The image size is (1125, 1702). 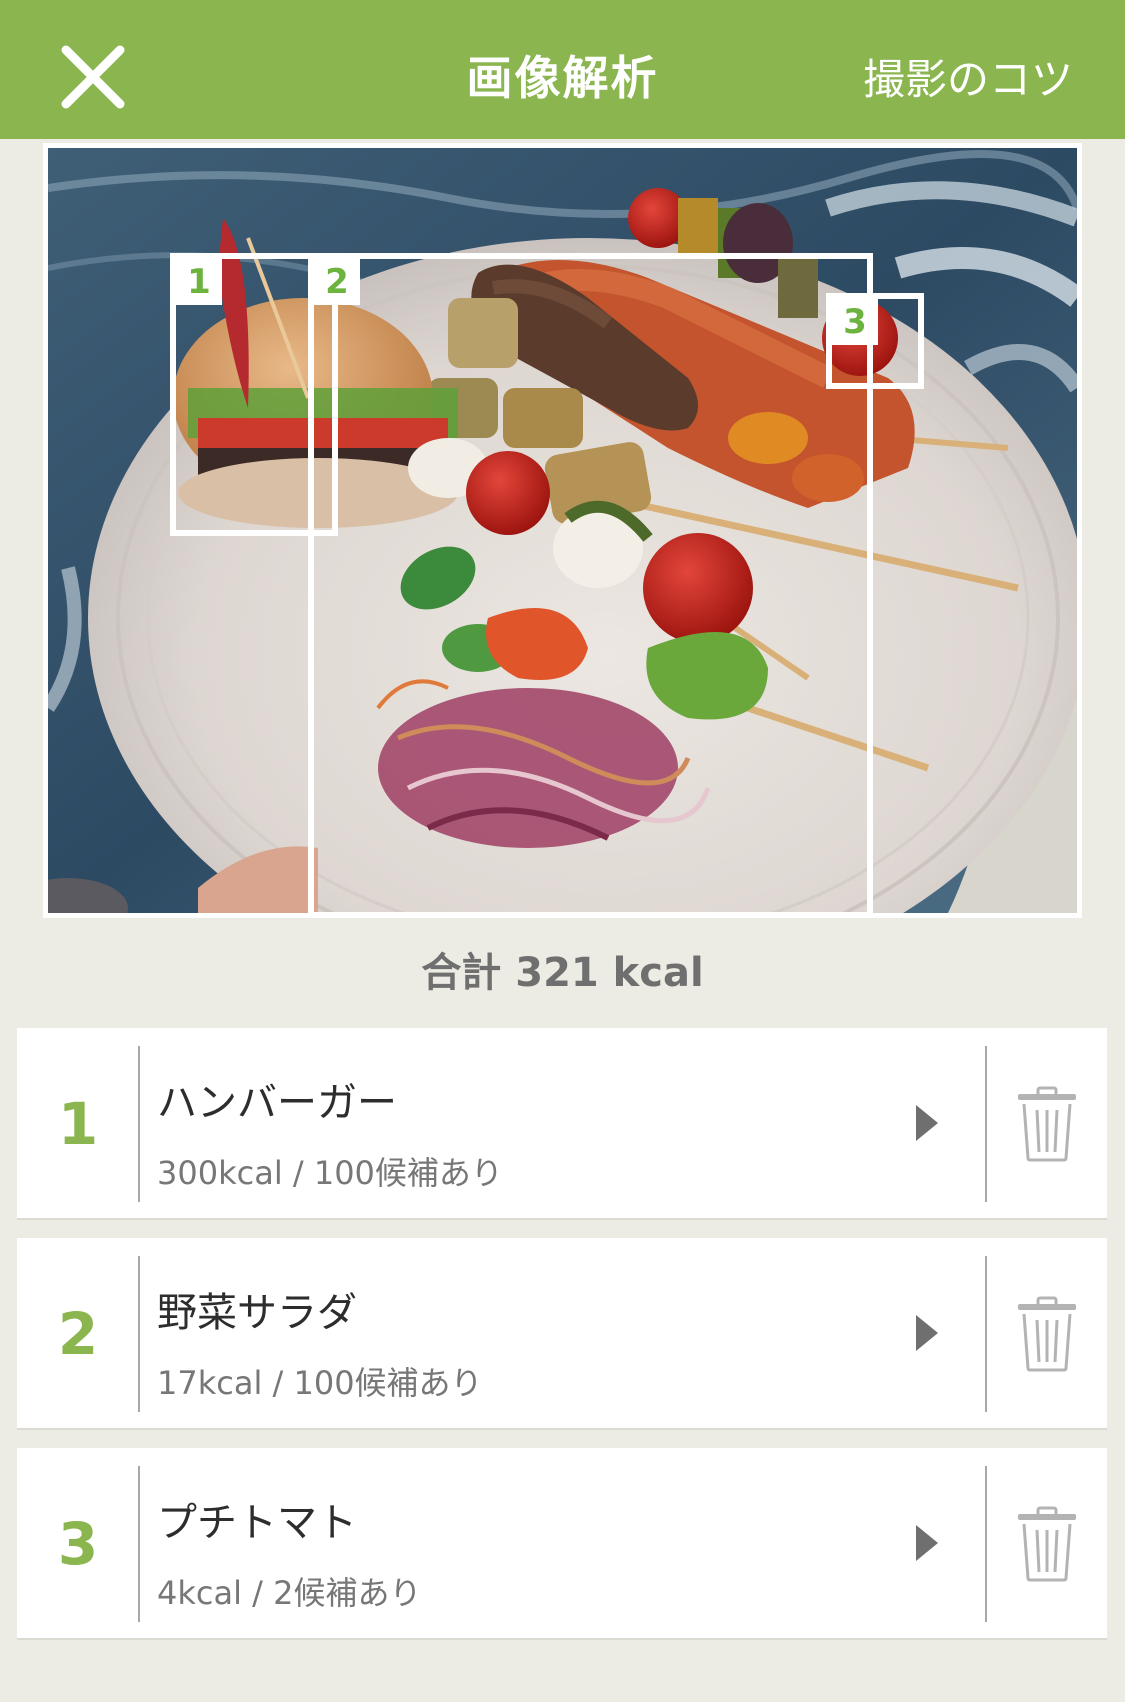 I want to click on header-bar: 画像解析 撮影のコツ, so click(x=562, y=69).